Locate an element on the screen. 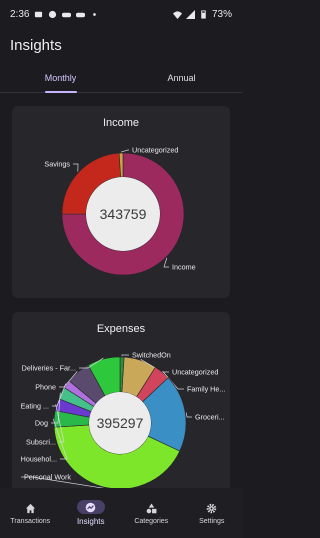 The image size is (320, 538). nav-categories: Categories is located at coordinates (151, 513).